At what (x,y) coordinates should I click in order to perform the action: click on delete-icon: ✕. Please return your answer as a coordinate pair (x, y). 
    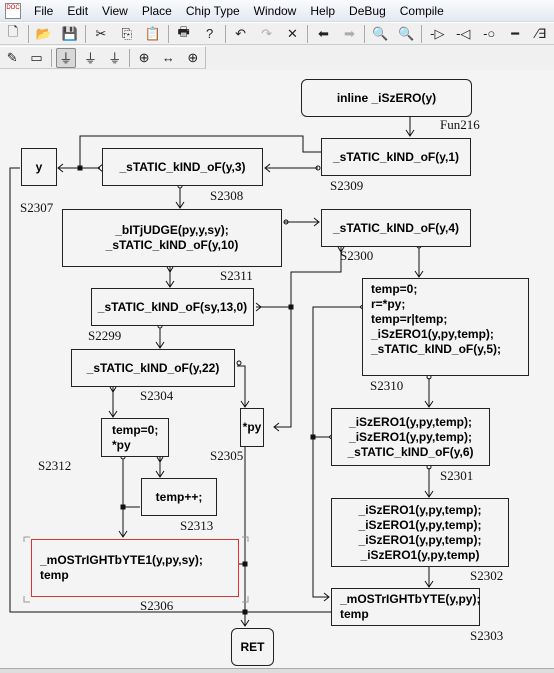
    Looking at the image, I should click on (292, 33).